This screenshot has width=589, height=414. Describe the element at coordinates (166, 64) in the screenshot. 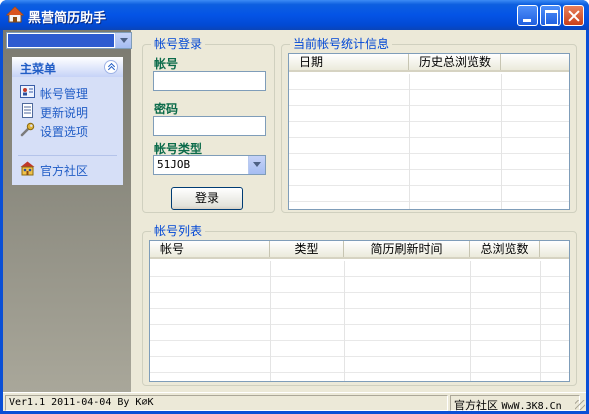

I see `account-label: 帐号` at that location.